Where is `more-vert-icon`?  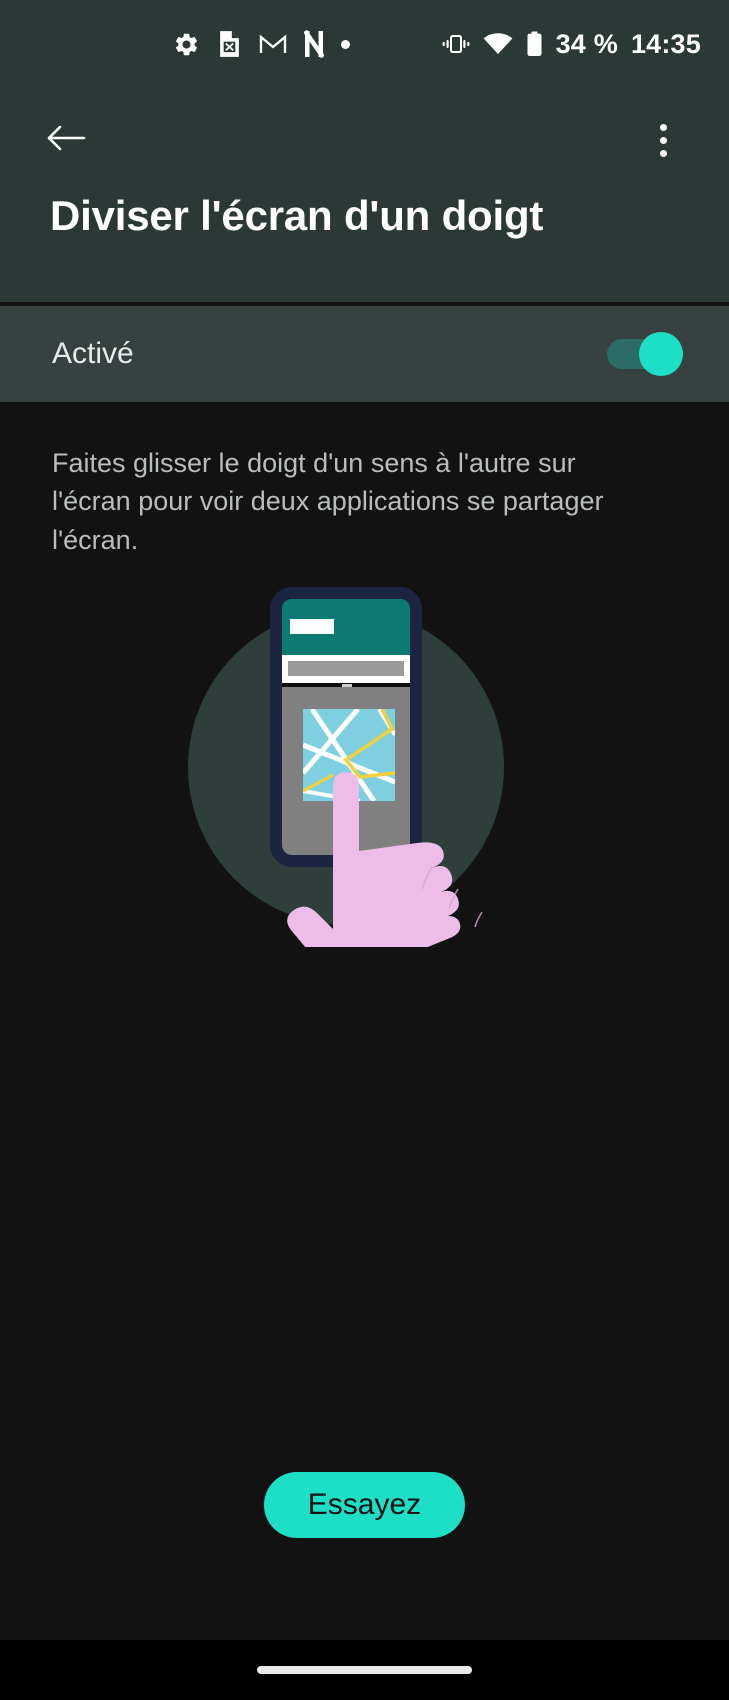
more-vert-icon is located at coordinates (663, 140).